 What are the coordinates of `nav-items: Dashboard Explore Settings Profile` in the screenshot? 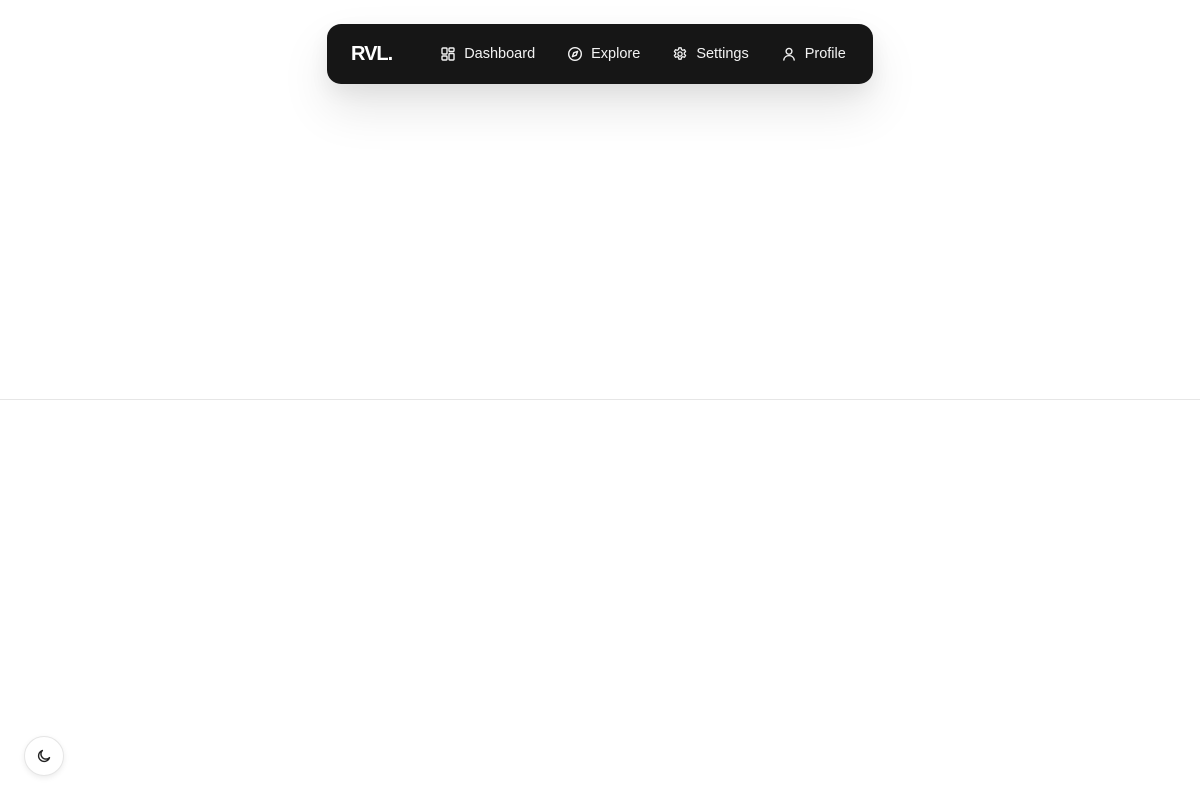 It's located at (635, 54).